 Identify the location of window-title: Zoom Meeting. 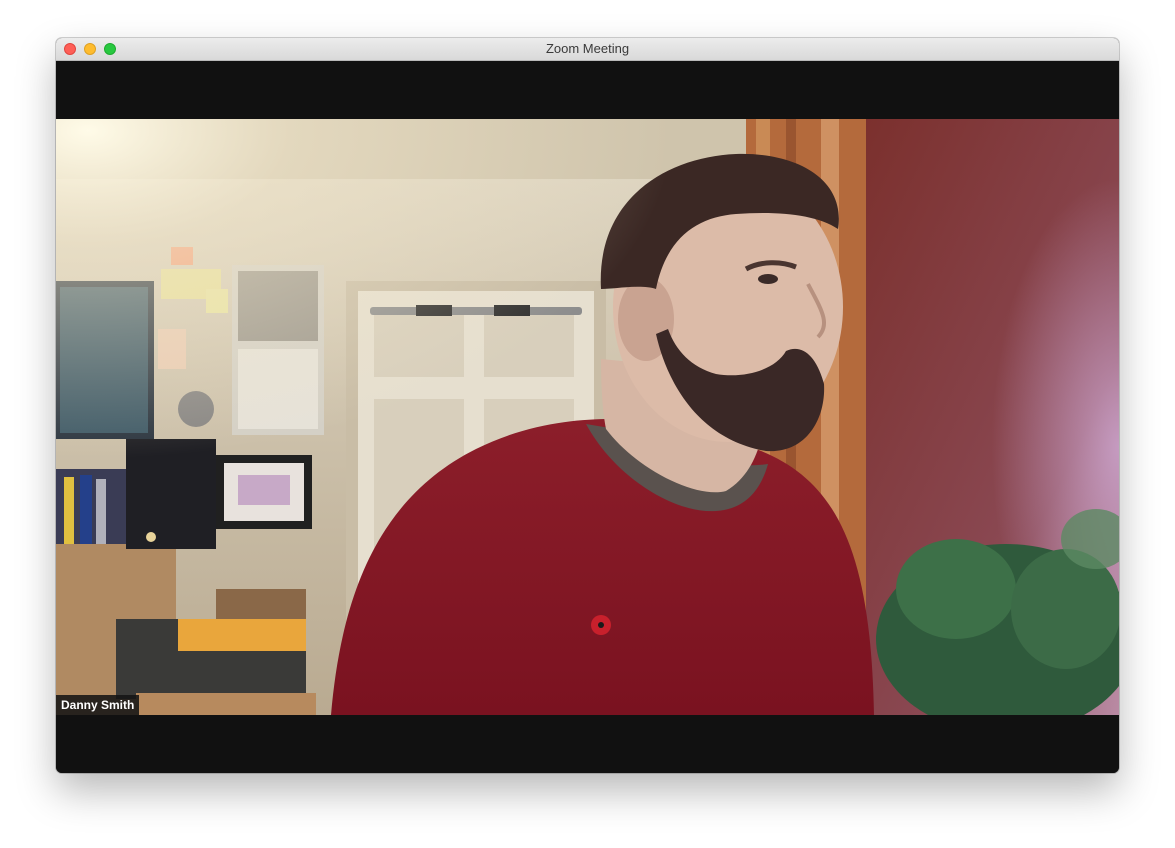
(587, 48).